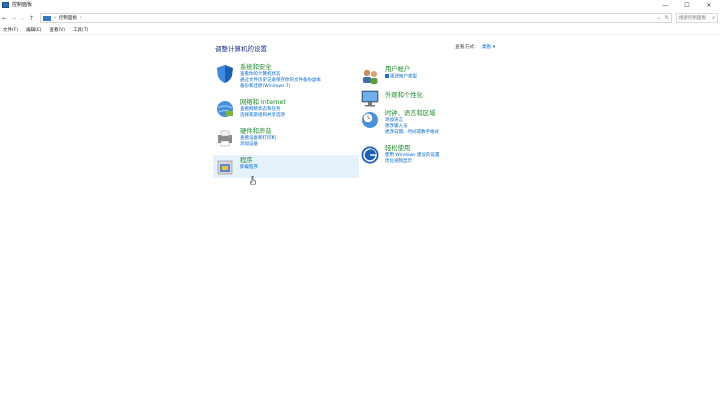 The width and height of the screenshot is (720, 405). Describe the element at coordinates (286, 166) in the screenshot. I see `category-programs: 程序 卸载程序` at that location.